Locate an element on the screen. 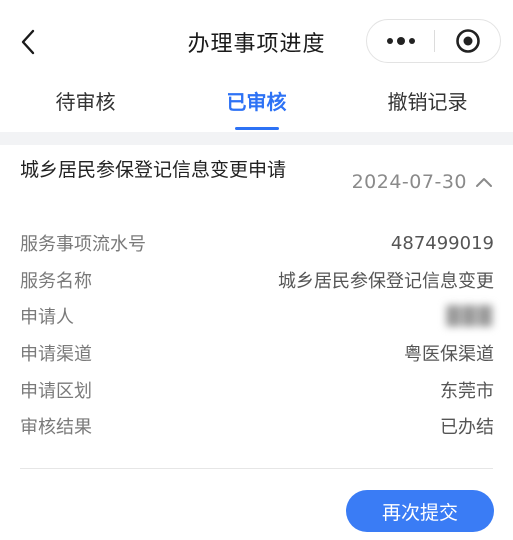 Image resolution: width=513 pixels, height=540 pixels. tab-pending: 待审核 is located at coordinates (85, 107).